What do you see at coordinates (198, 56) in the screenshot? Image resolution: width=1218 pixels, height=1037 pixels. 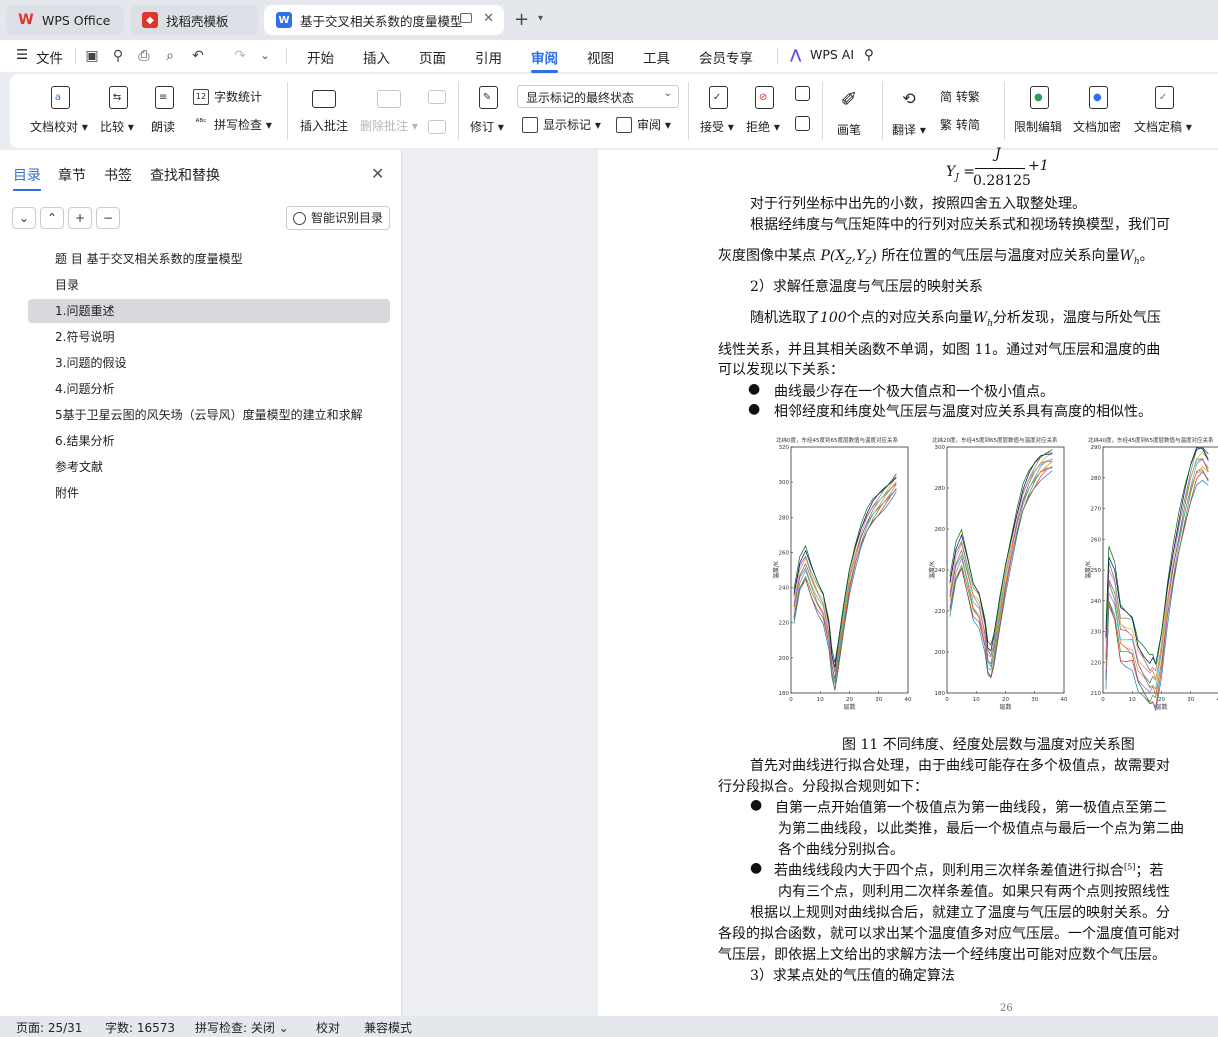 I see `undo-icon: ↶` at bounding box center [198, 56].